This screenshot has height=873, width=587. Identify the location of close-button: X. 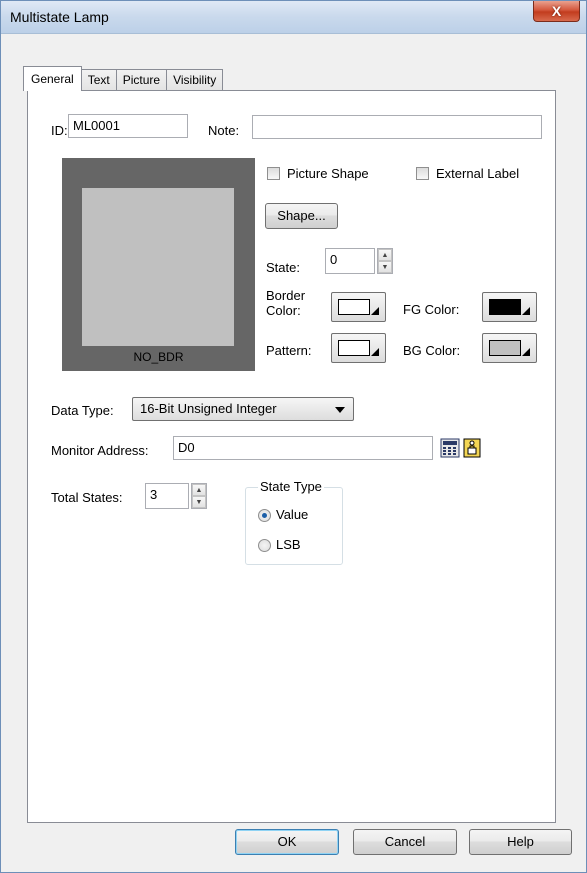
(556, 11).